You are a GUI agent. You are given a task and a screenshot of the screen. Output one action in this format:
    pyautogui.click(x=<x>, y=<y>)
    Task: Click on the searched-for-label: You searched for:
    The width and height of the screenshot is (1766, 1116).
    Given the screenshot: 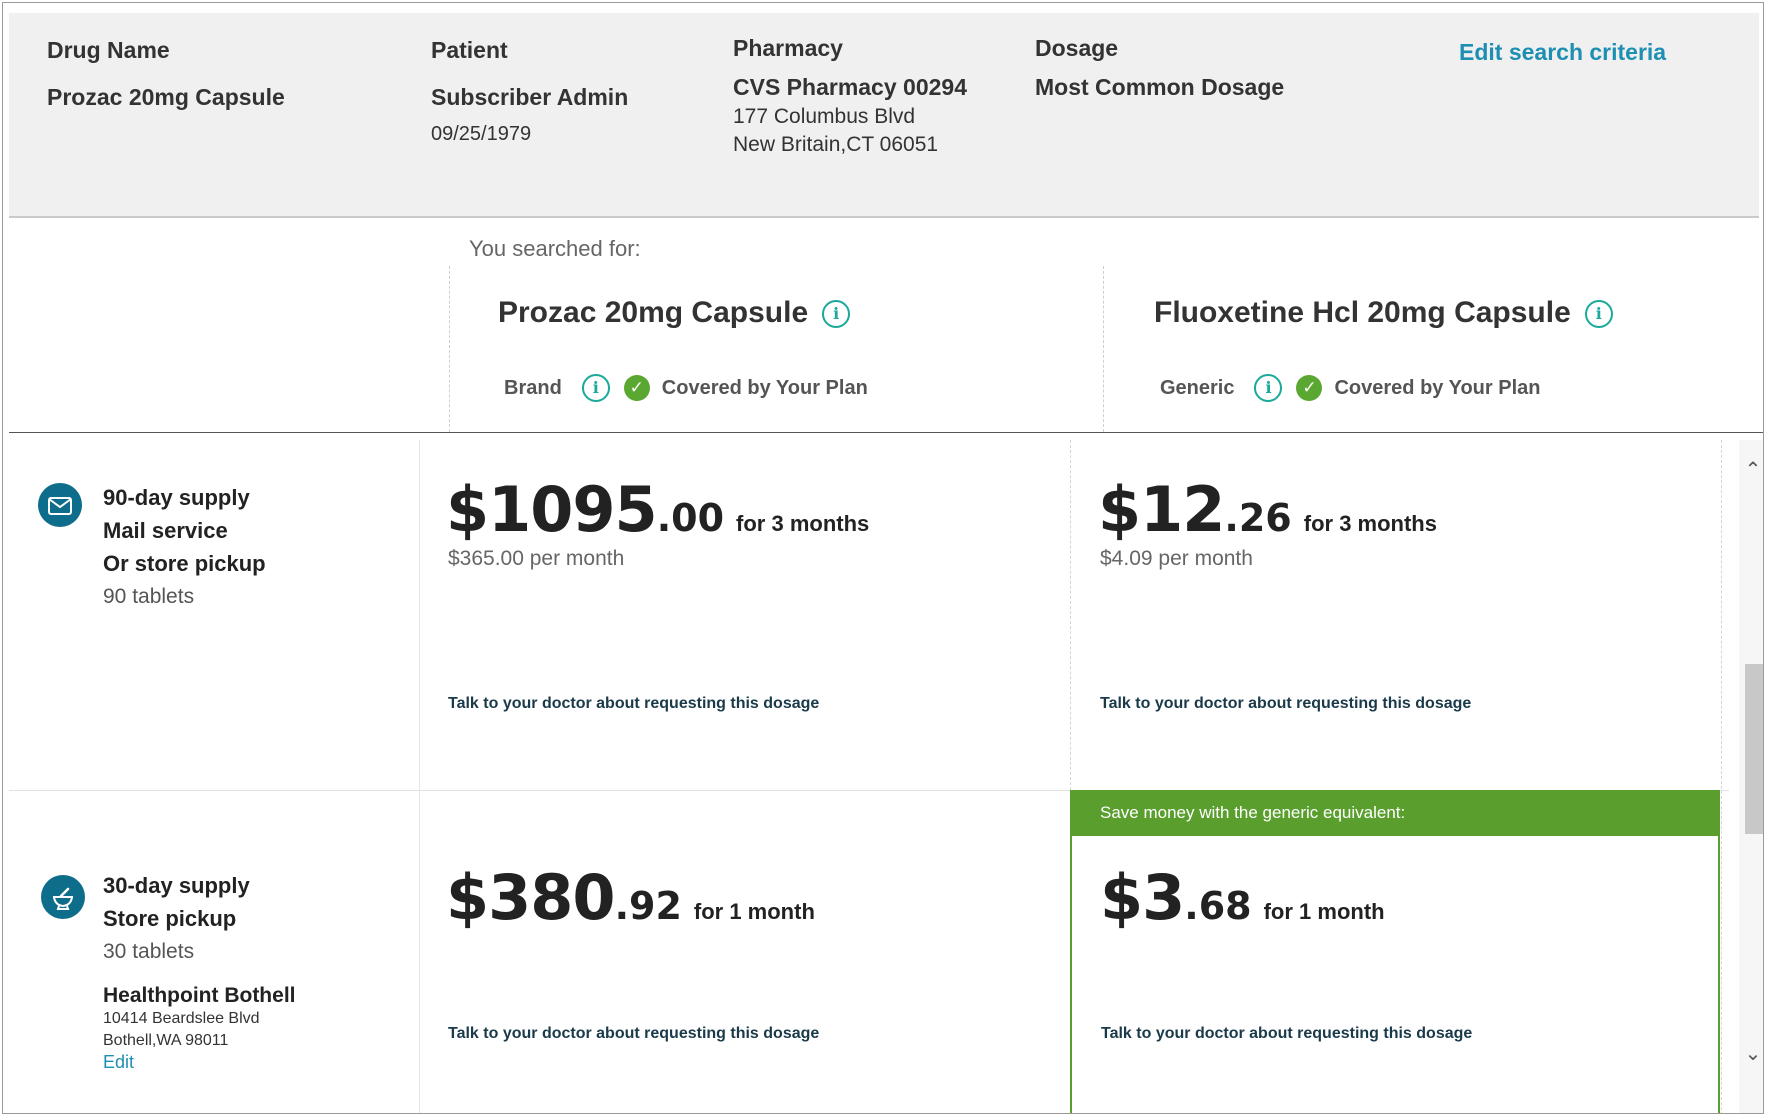 What is the action you would take?
    pyautogui.click(x=555, y=248)
    